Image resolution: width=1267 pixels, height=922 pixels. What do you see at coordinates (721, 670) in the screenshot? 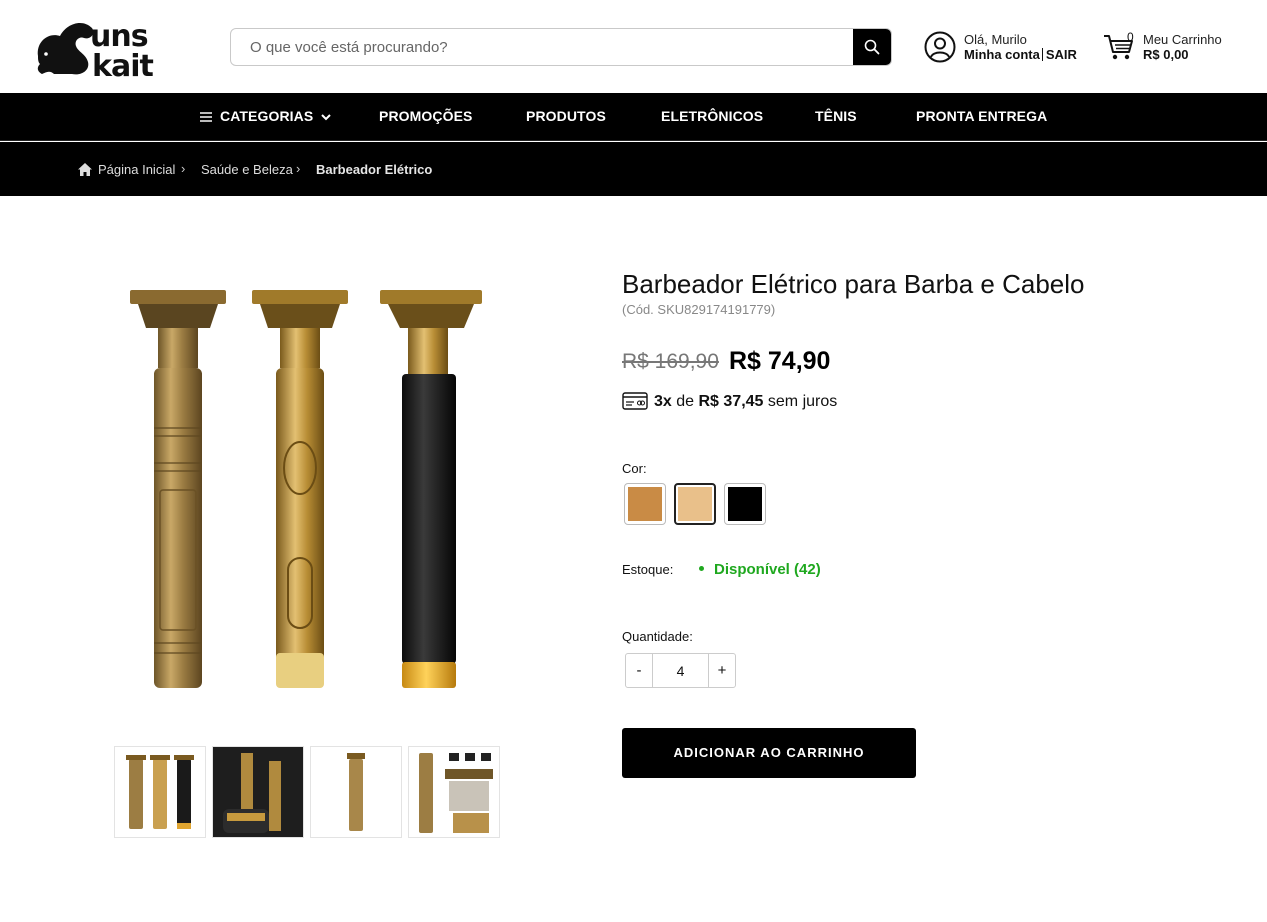
I see `quantity-increase-button: +` at bounding box center [721, 670].